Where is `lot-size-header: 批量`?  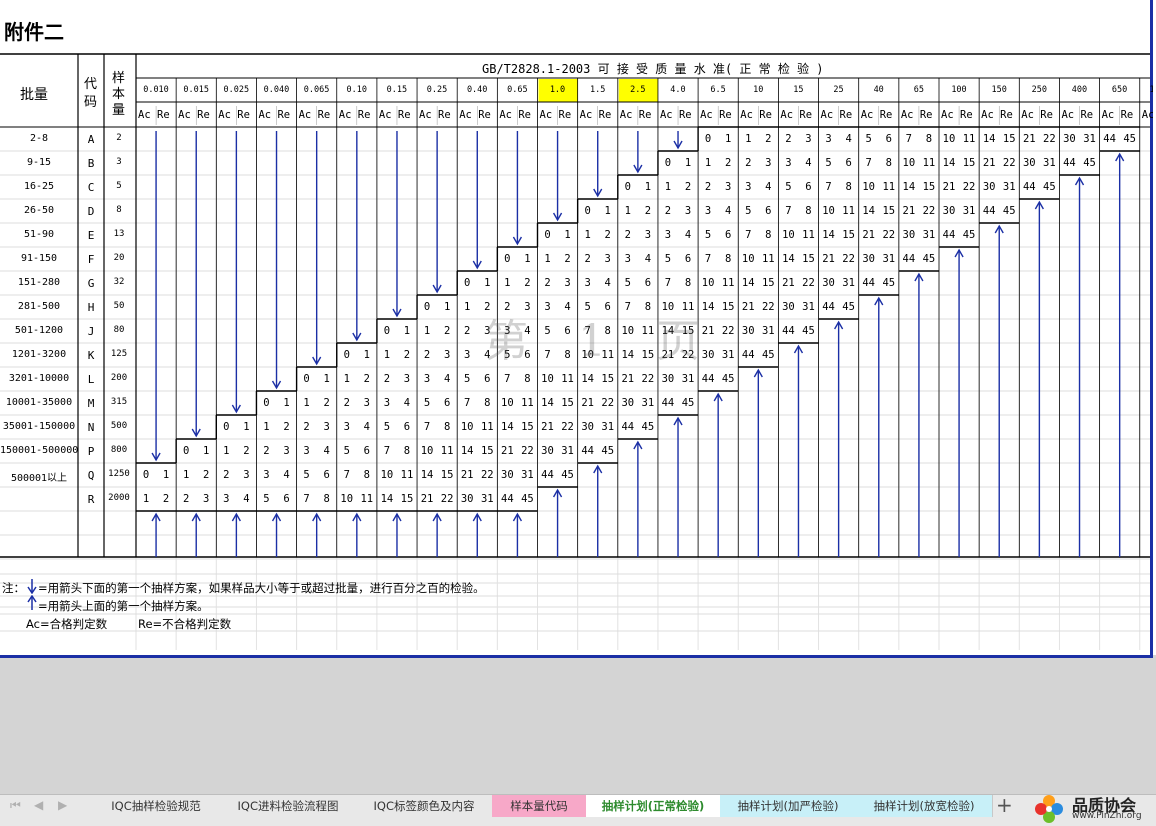 lot-size-header: 批量 is located at coordinates (34, 95).